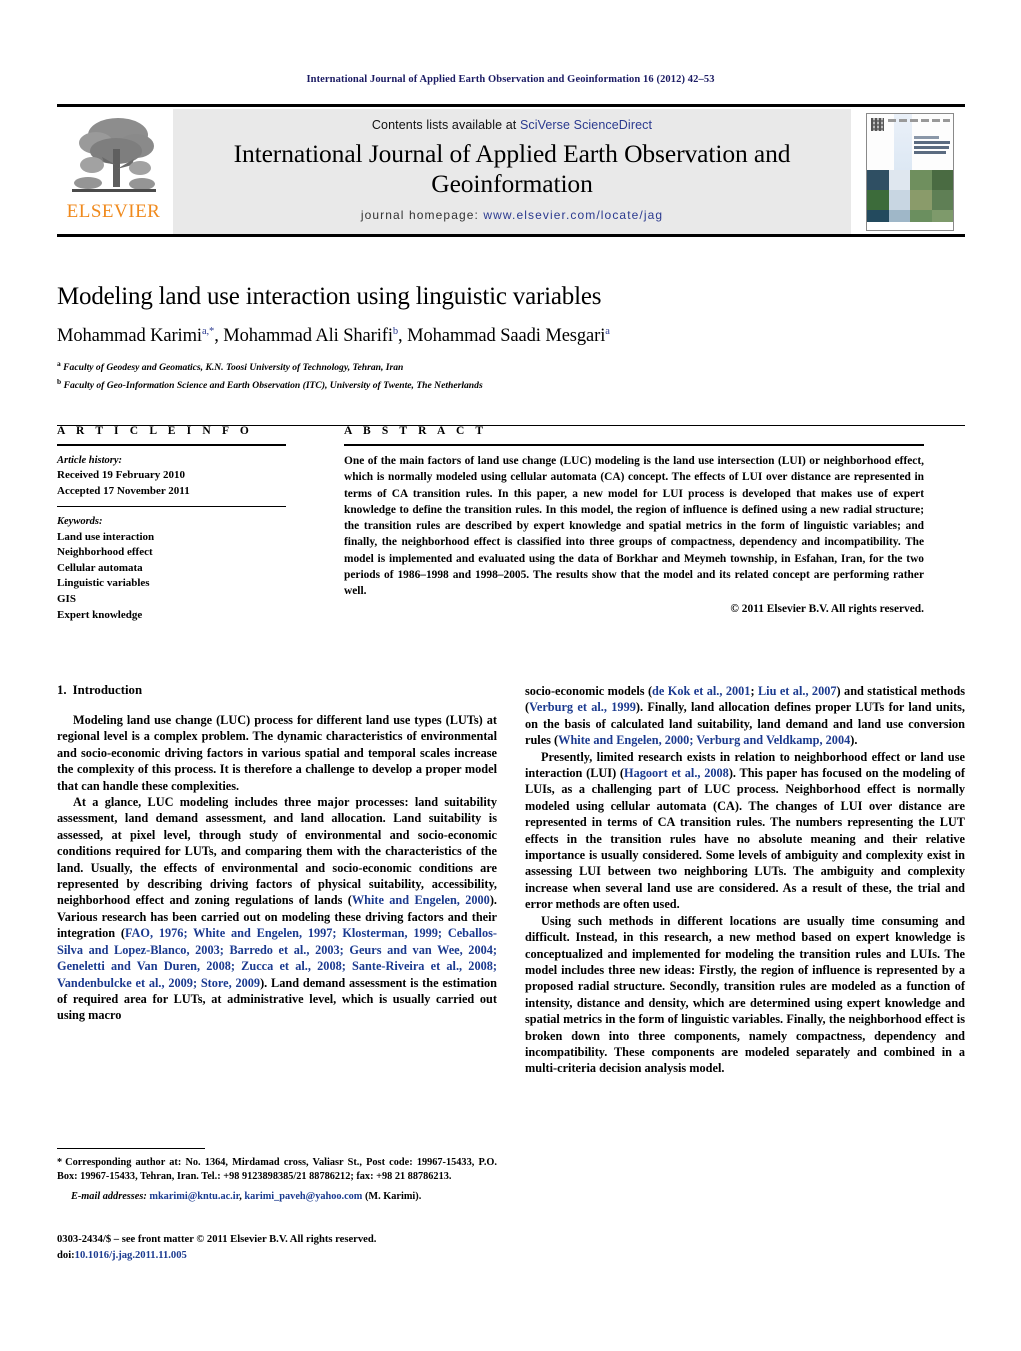 This screenshot has height=1351, width=1021. I want to click on elsevier-logo: ELSEVIER, so click(113, 171).